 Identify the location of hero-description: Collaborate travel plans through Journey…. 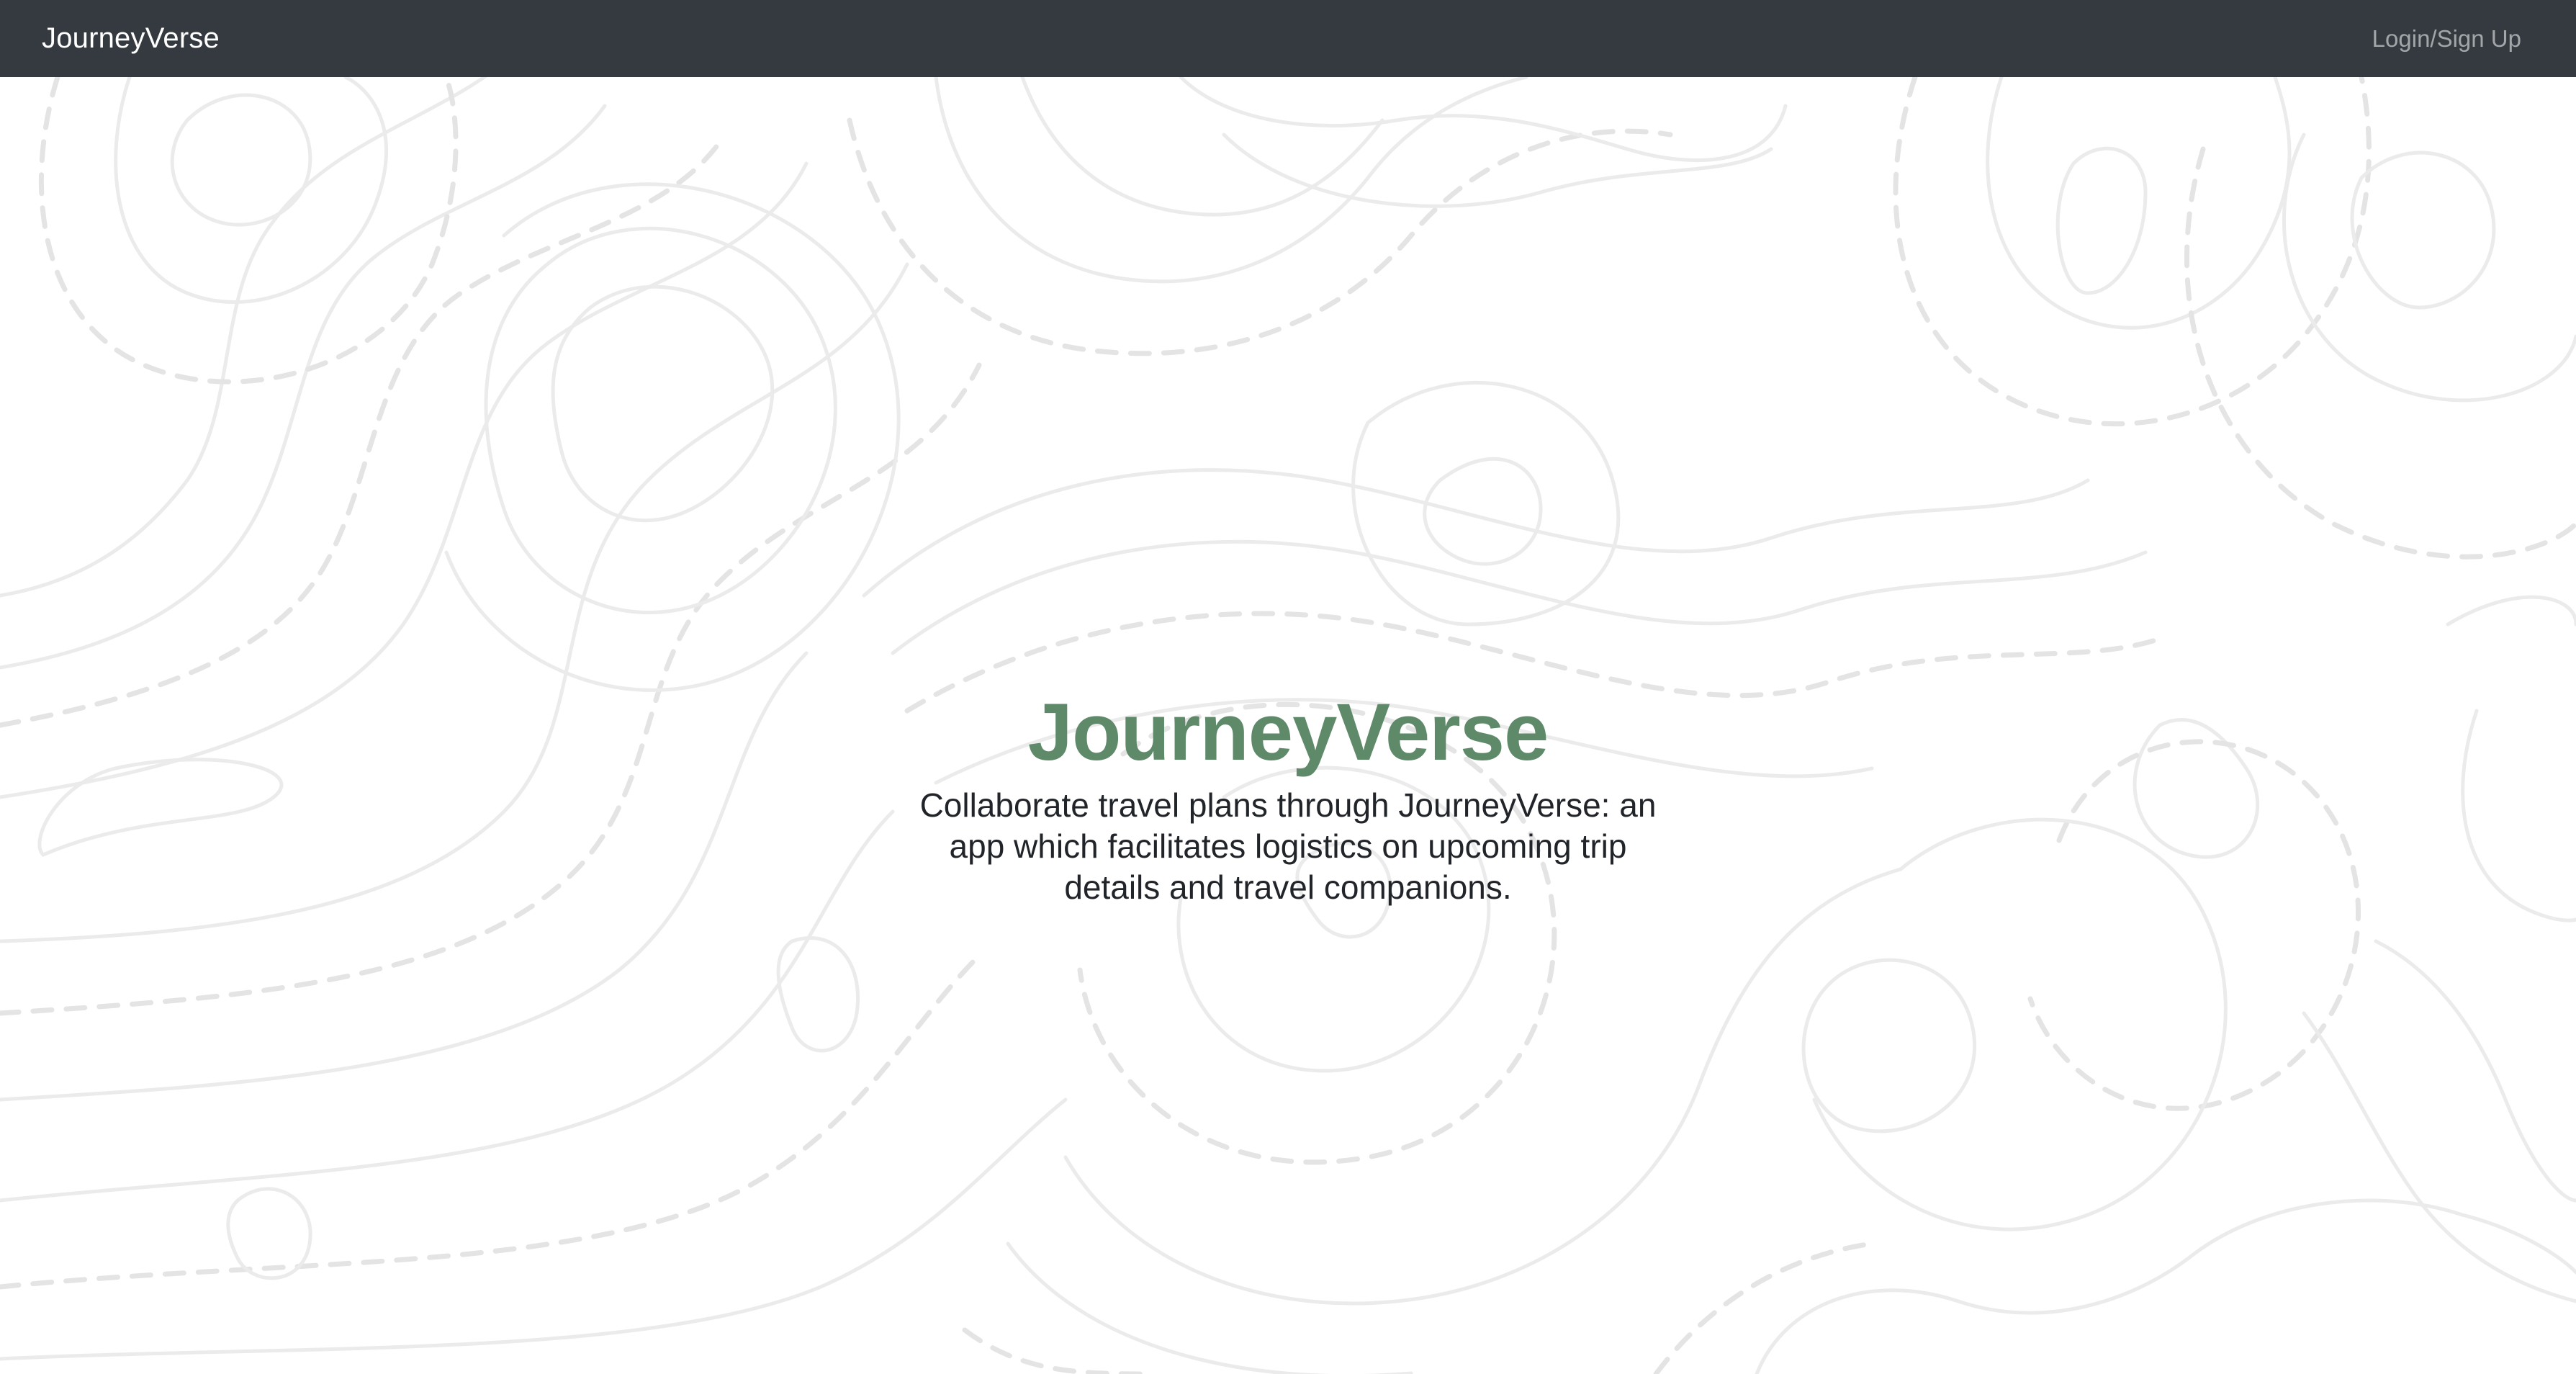
(1288, 846).